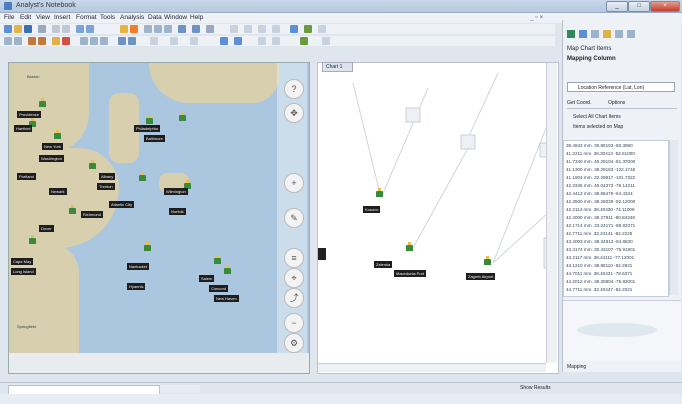 The height and width of the screenshot is (404, 682). Describe the element at coordinates (326, 41) in the screenshot. I see `export-icon` at that location.